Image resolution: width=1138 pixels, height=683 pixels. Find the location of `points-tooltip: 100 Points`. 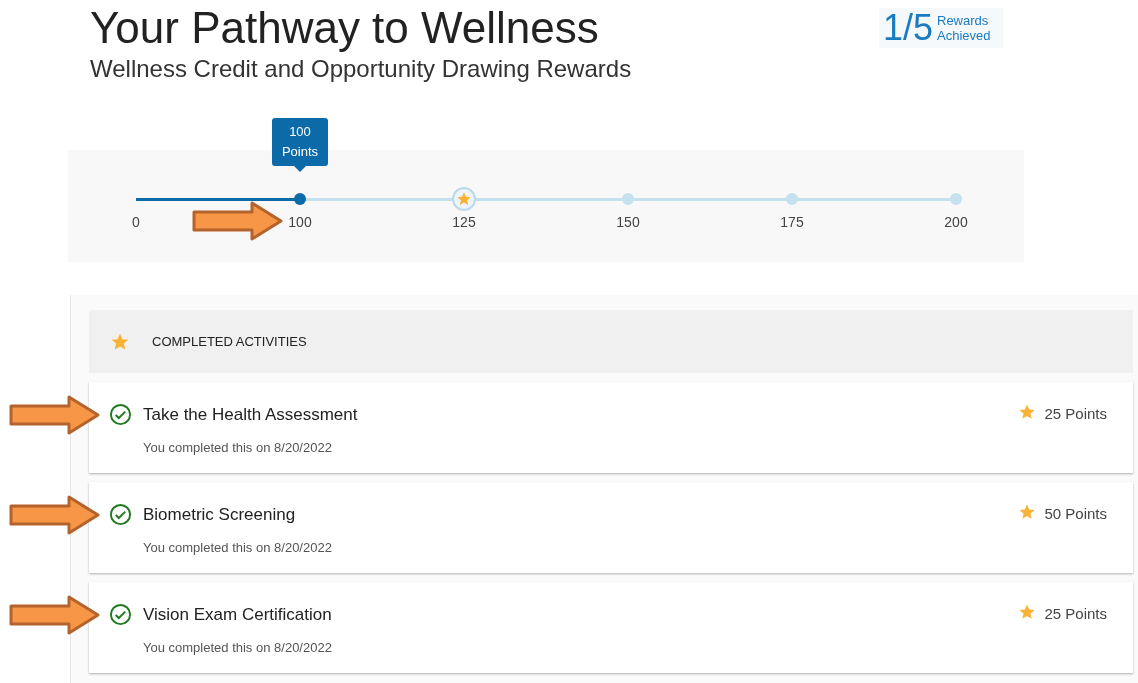

points-tooltip: 100 Points is located at coordinates (300, 145).